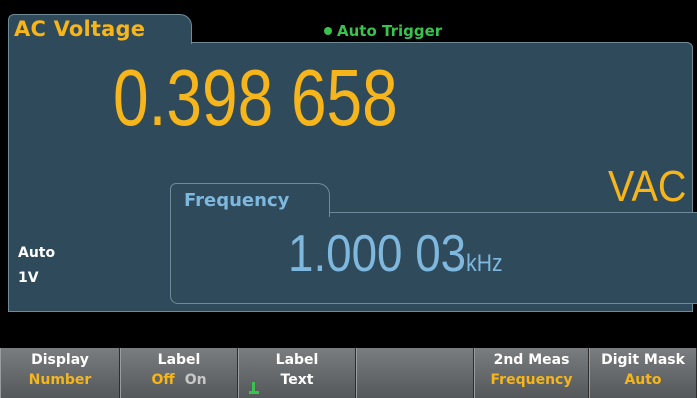  I want to click on softkey-digit-mask: Digit Mask Auto, so click(643, 373).